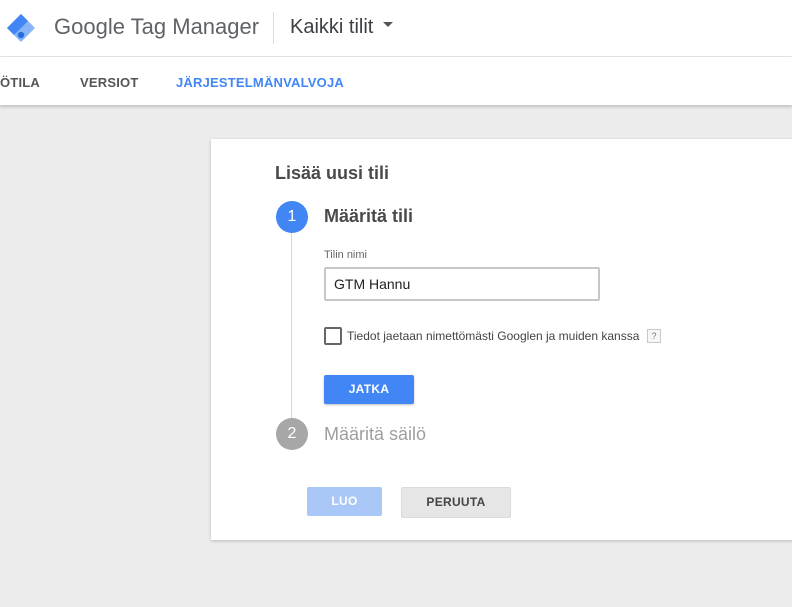  I want to click on help-icon: ?, so click(654, 336).